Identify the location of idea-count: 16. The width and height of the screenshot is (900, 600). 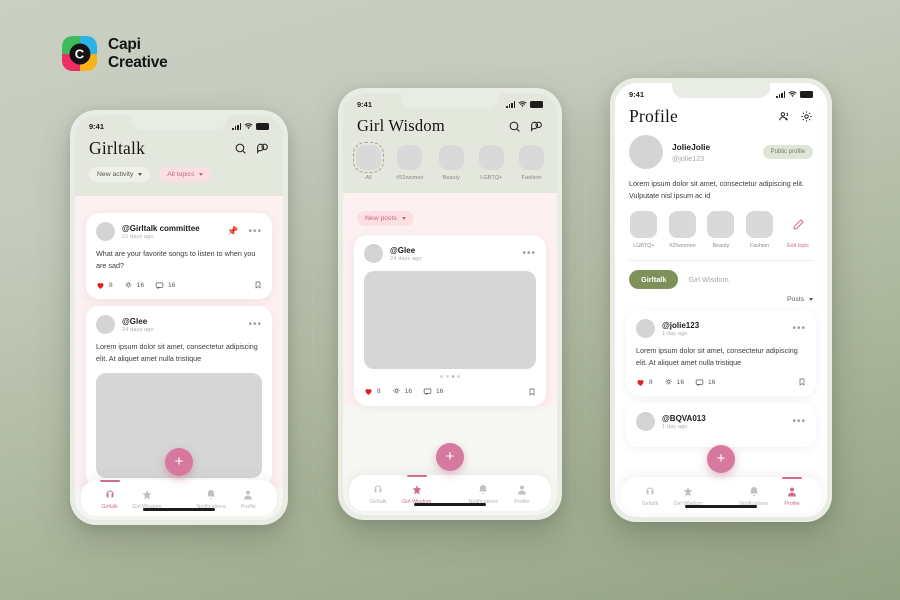
(140, 285).